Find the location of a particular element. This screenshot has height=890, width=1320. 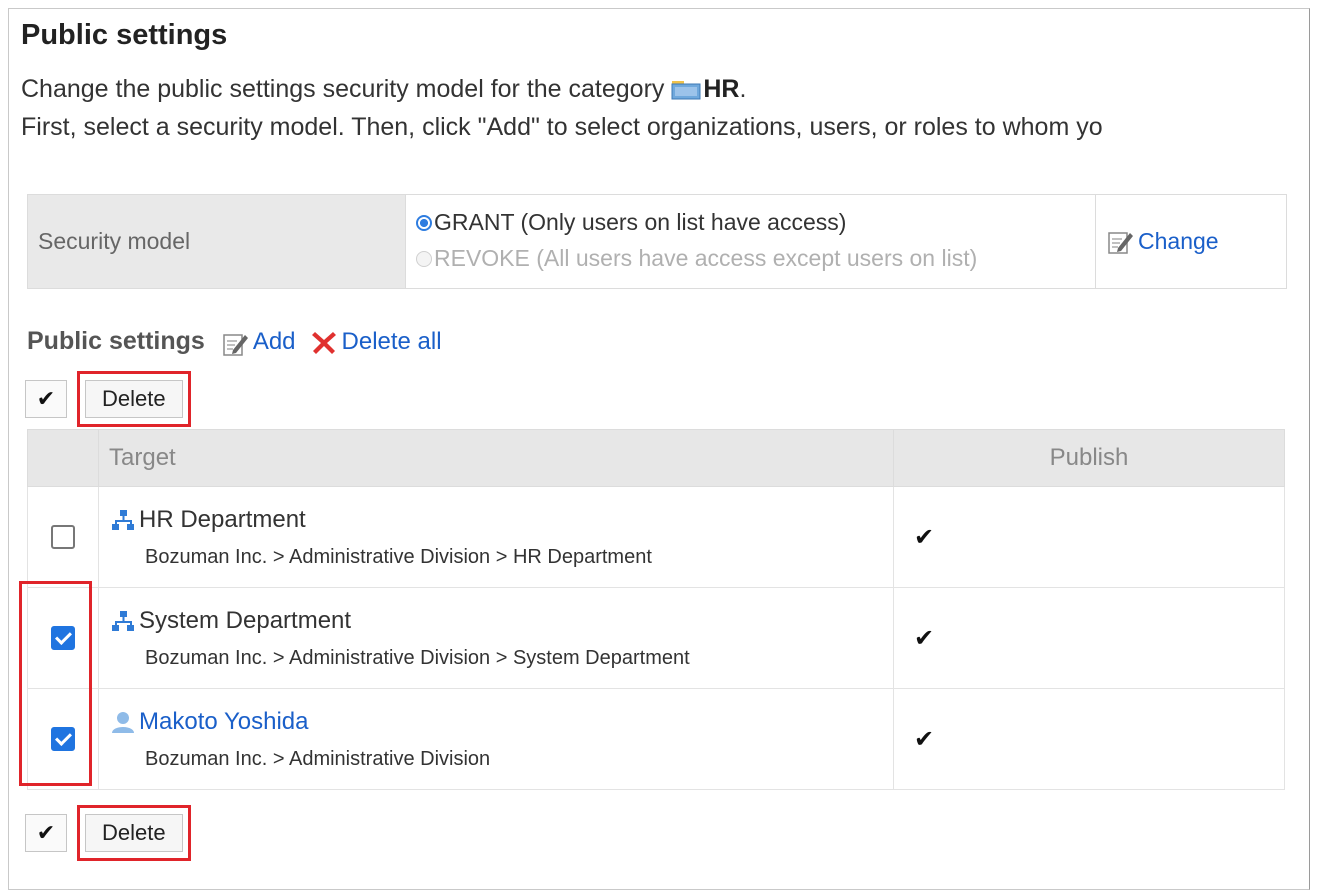

revoke-radio is located at coordinates (424, 258).